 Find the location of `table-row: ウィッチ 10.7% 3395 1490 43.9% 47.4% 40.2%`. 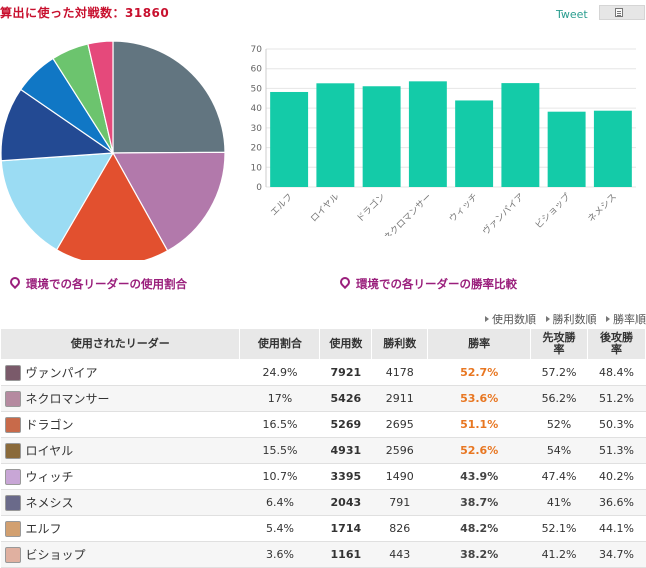

table-row: ウィッチ 10.7% 3395 1490 43.9% 47.4% 40.2% is located at coordinates (323, 476).